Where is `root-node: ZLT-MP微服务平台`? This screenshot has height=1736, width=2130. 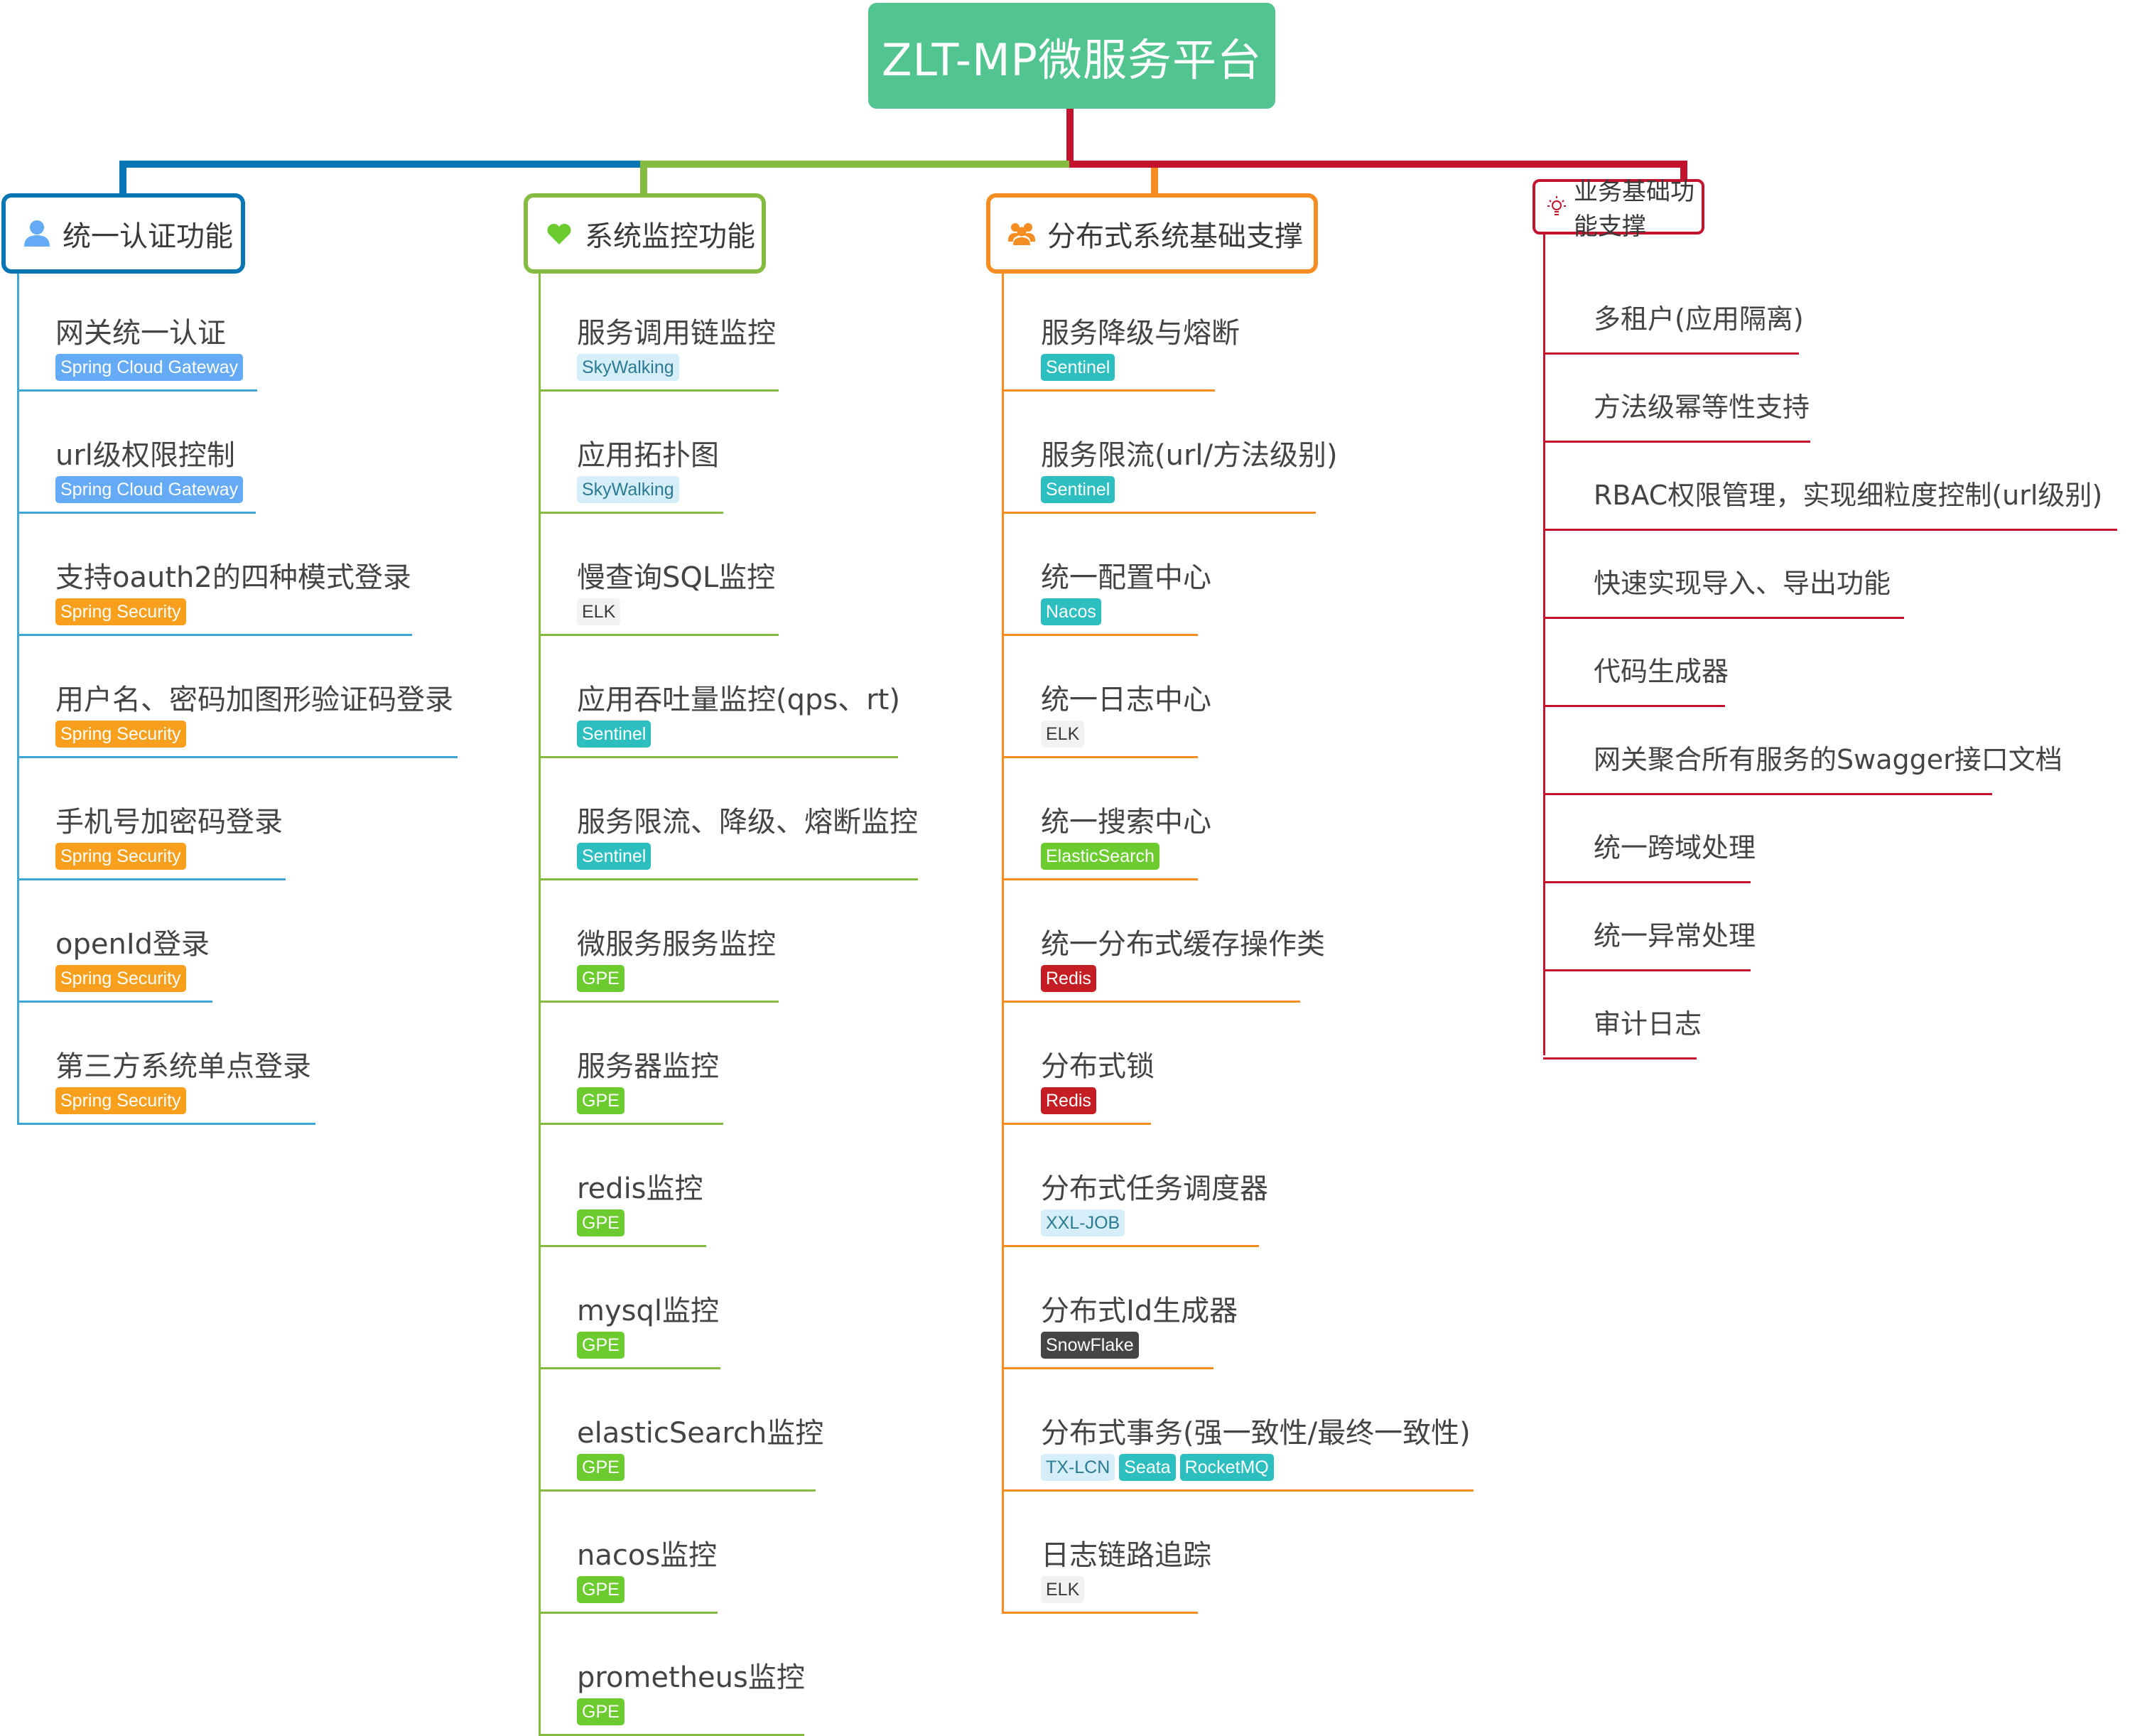
root-node: ZLT-MP微服务平台 is located at coordinates (1071, 56).